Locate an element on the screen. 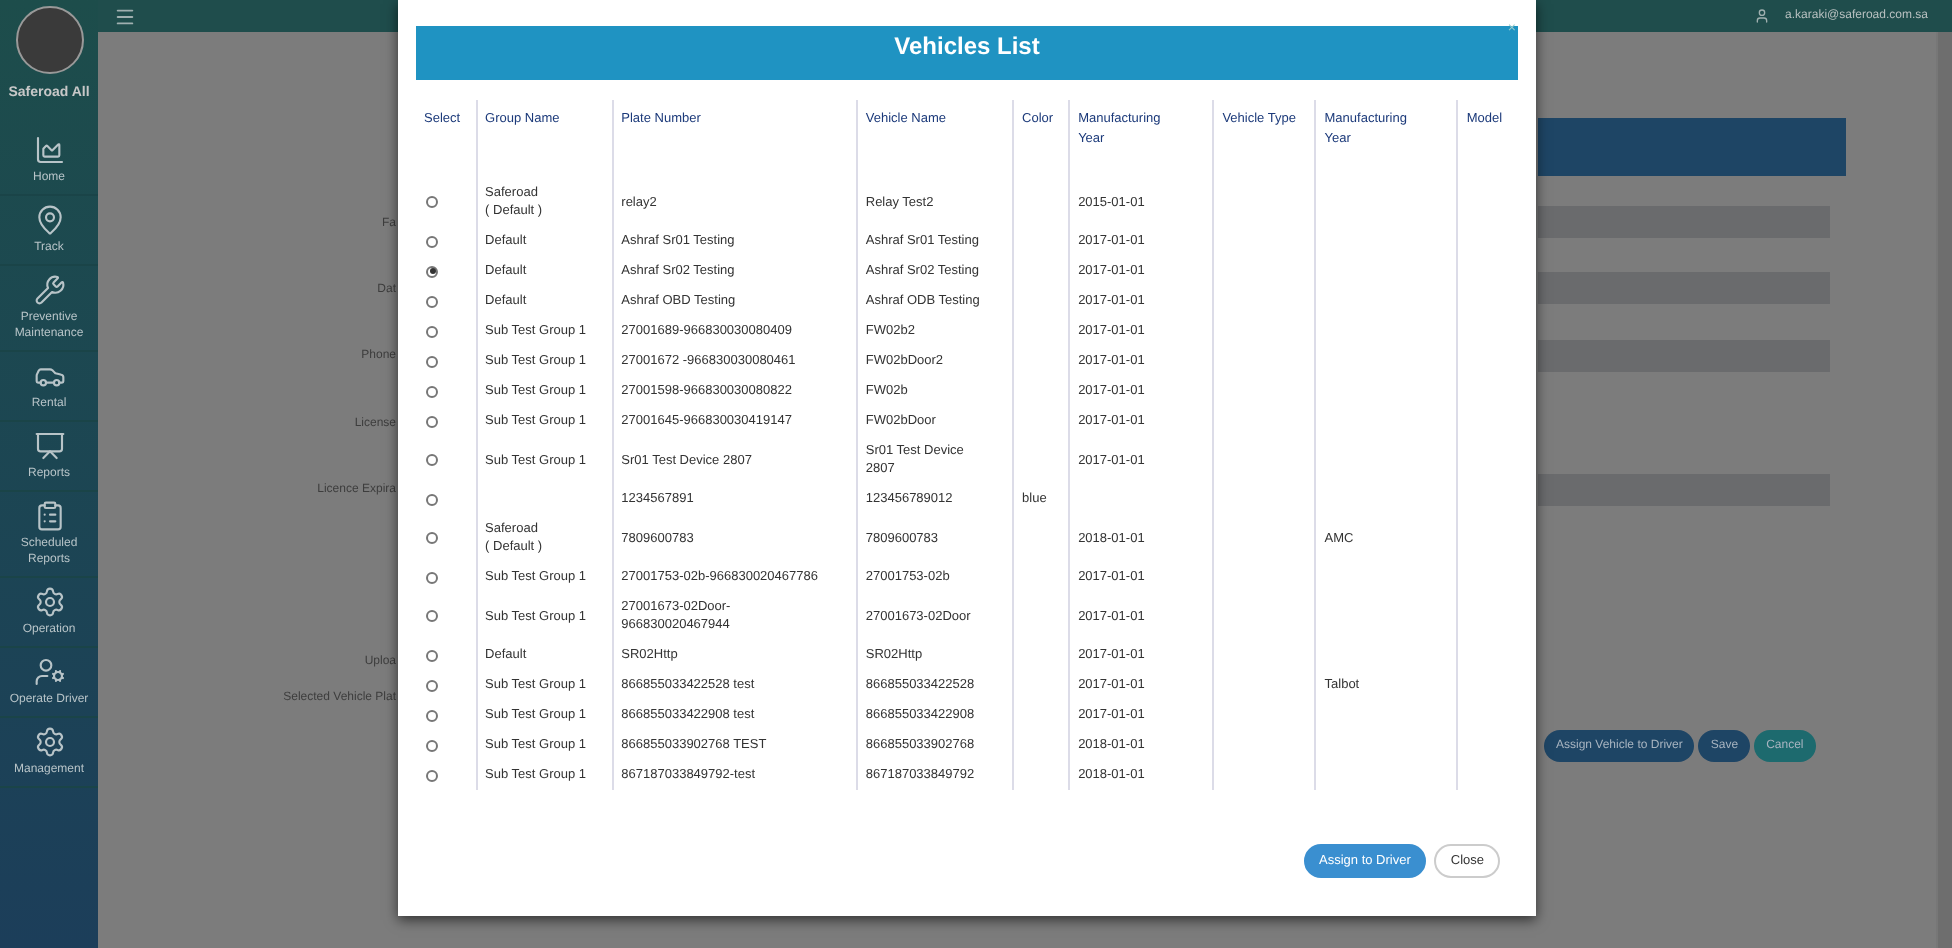  menu-icon is located at coordinates (125, 16).